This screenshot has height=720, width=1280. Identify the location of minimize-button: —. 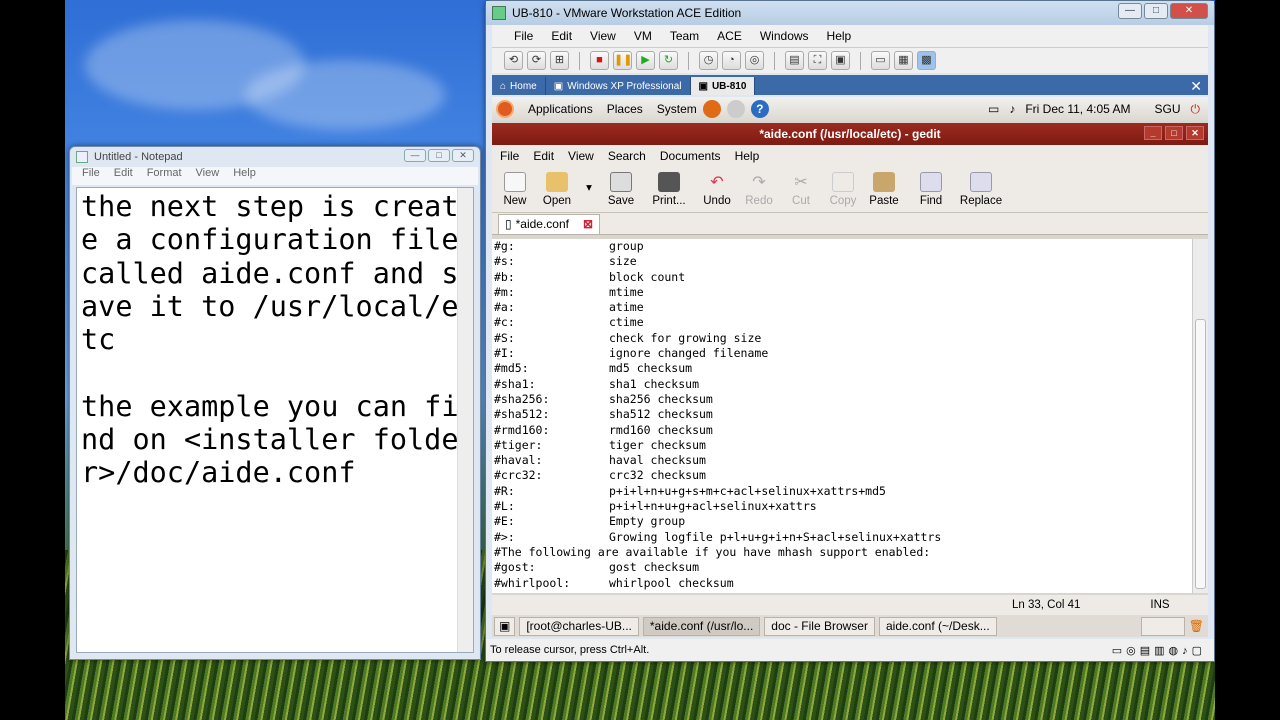
(415, 155).